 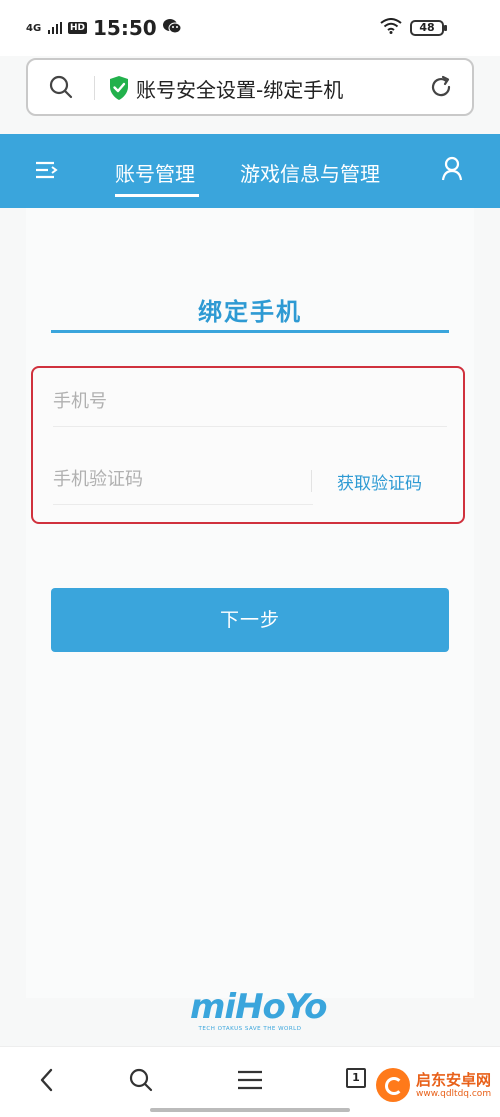 What do you see at coordinates (441, 89) in the screenshot?
I see `refresh-icon` at bounding box center [441, 89].